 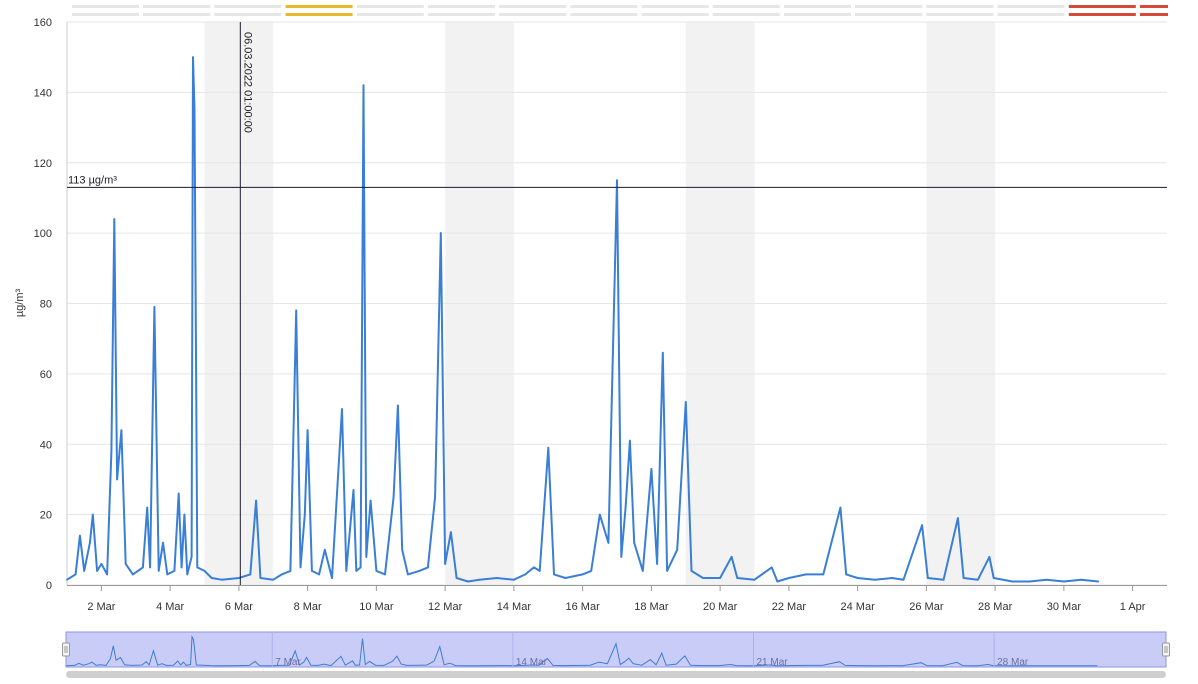 I want to click on navigator-label: 21 Mar, so click(x=773, y=662).